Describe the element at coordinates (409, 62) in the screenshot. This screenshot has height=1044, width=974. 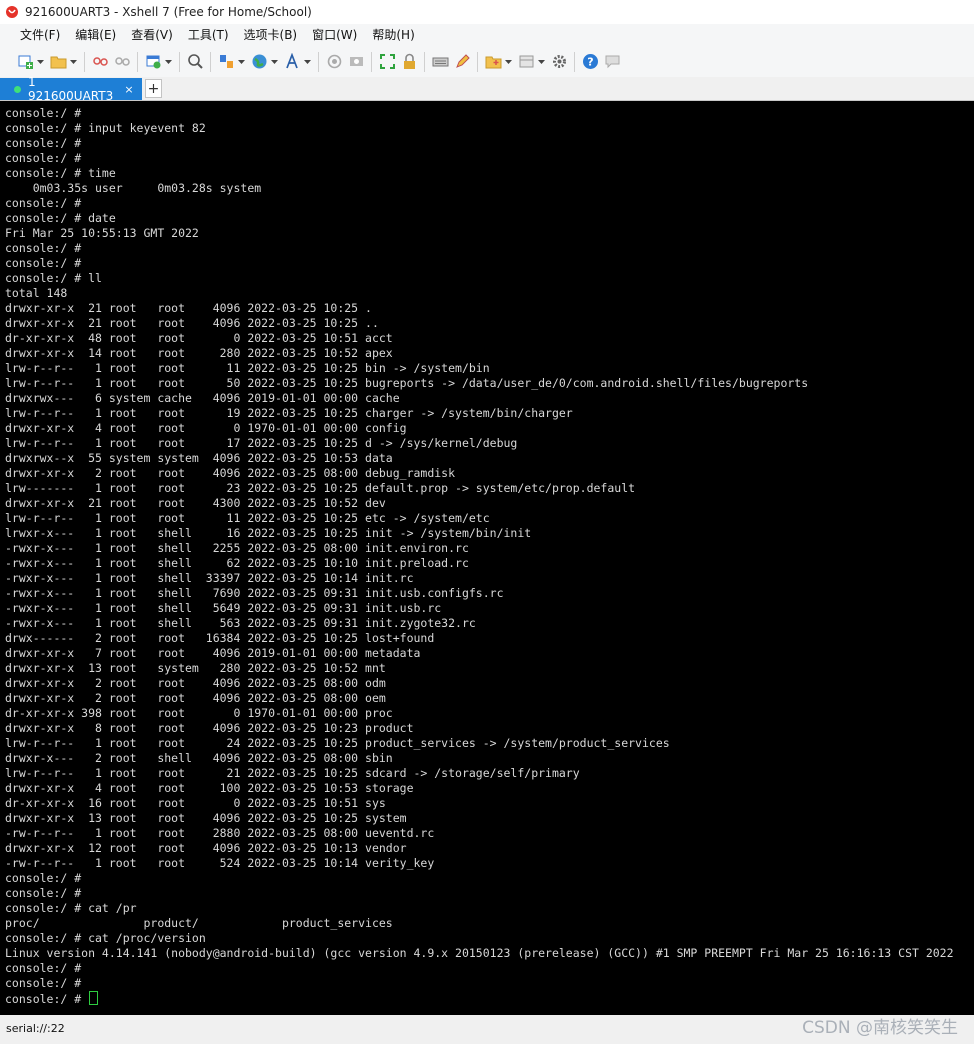
I see `lock-icon` at that location.